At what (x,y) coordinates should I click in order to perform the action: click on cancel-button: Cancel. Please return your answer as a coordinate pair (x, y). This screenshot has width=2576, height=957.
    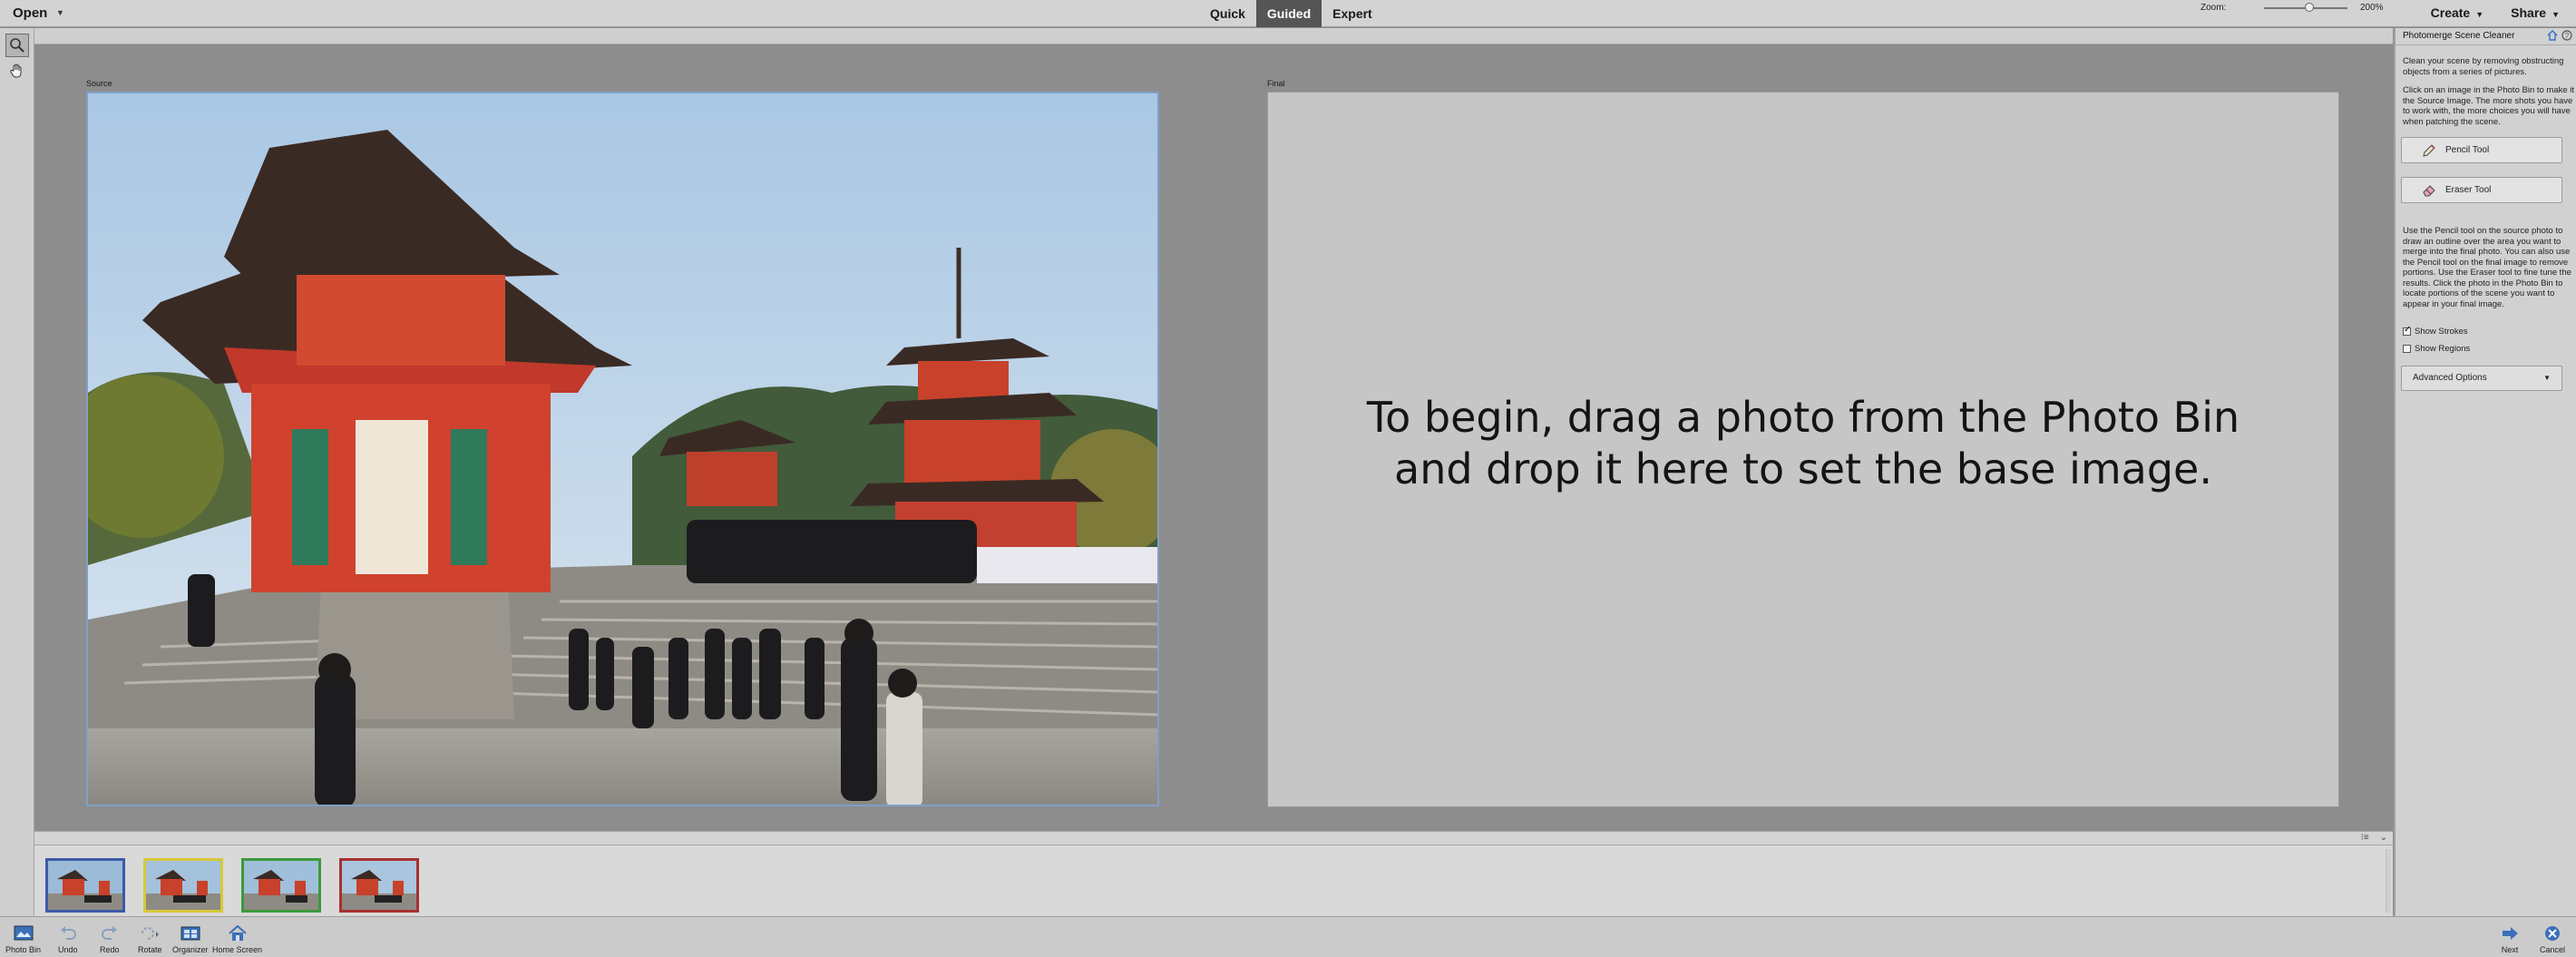
    Looking at the image, I should click on (2552, 938).